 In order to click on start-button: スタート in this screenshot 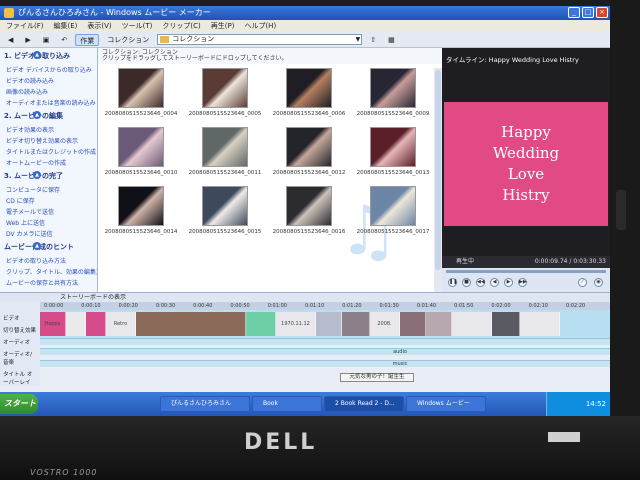, I will do `click(19, 404)`.